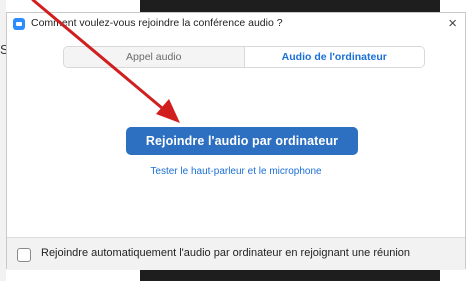  Describe the element at coordinates (154, 57) in the screenshot. I see `tab-phone-audio: Appel audio` at that location.